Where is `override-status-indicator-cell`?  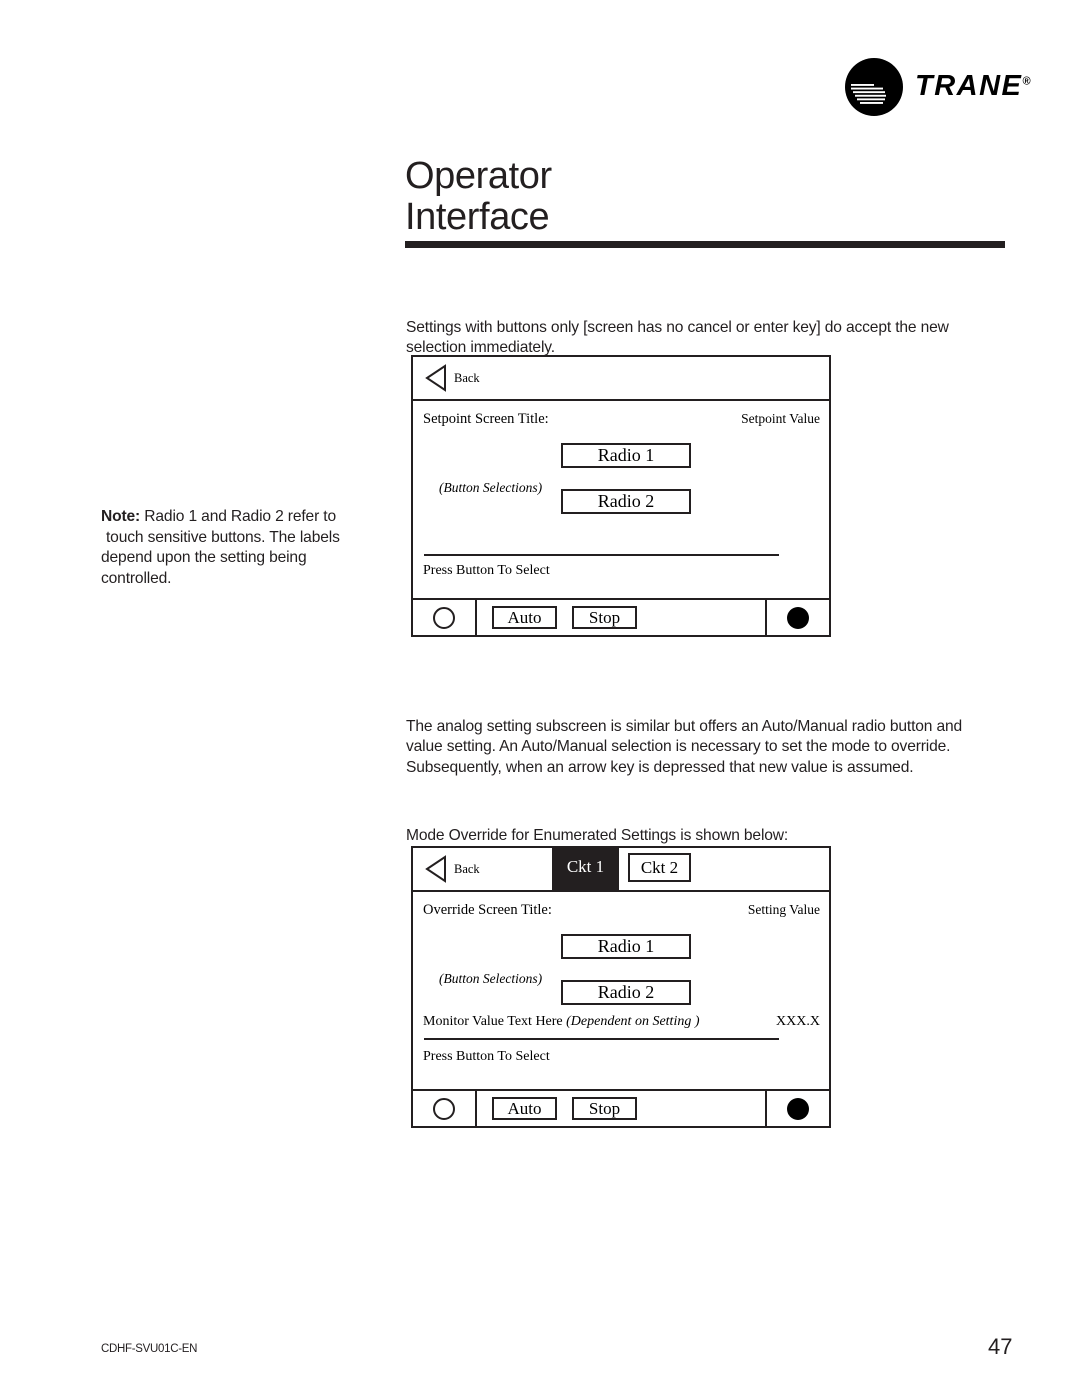 override-status-indicator-cell is located at coordinates (445, 1108).